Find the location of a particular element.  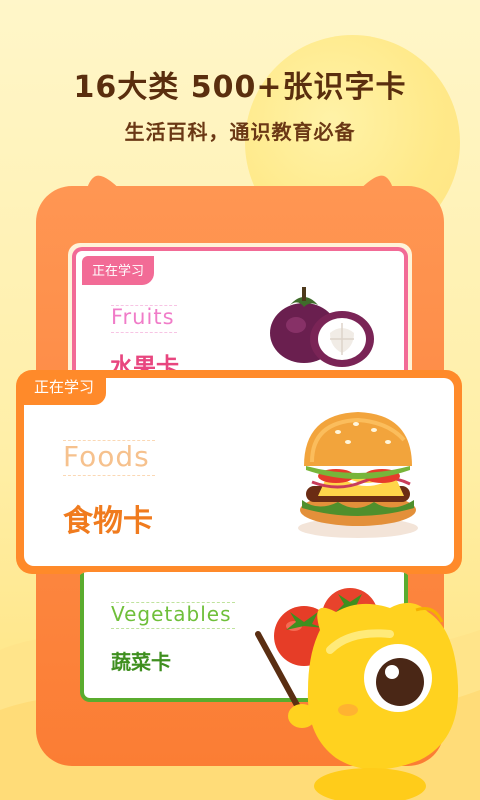

hamburger-image is located at coordinates (358, 475).